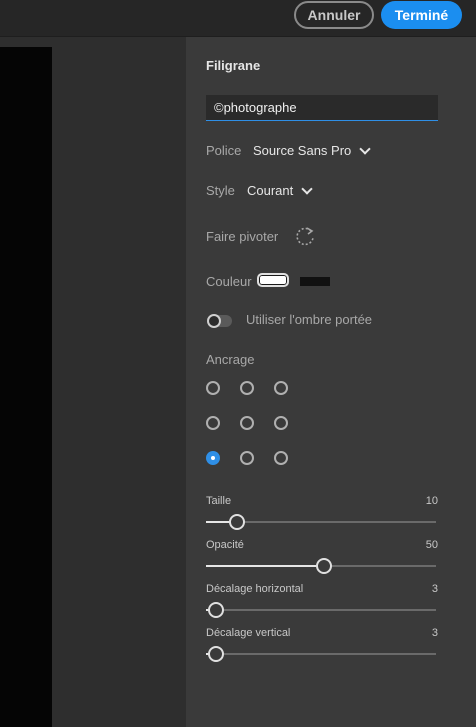 The height and width of the screenshot is (727, 476). What do you see at coordinates (213, 388) in the screenshot?
I see `anchor-top-left-radio` at bounding box center [213, 388].